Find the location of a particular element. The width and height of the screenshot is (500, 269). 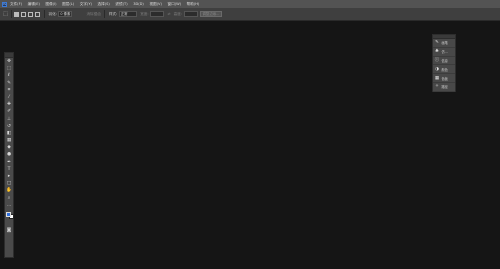

menu-layer: 图层(L) is located at coordinates (68, 4).